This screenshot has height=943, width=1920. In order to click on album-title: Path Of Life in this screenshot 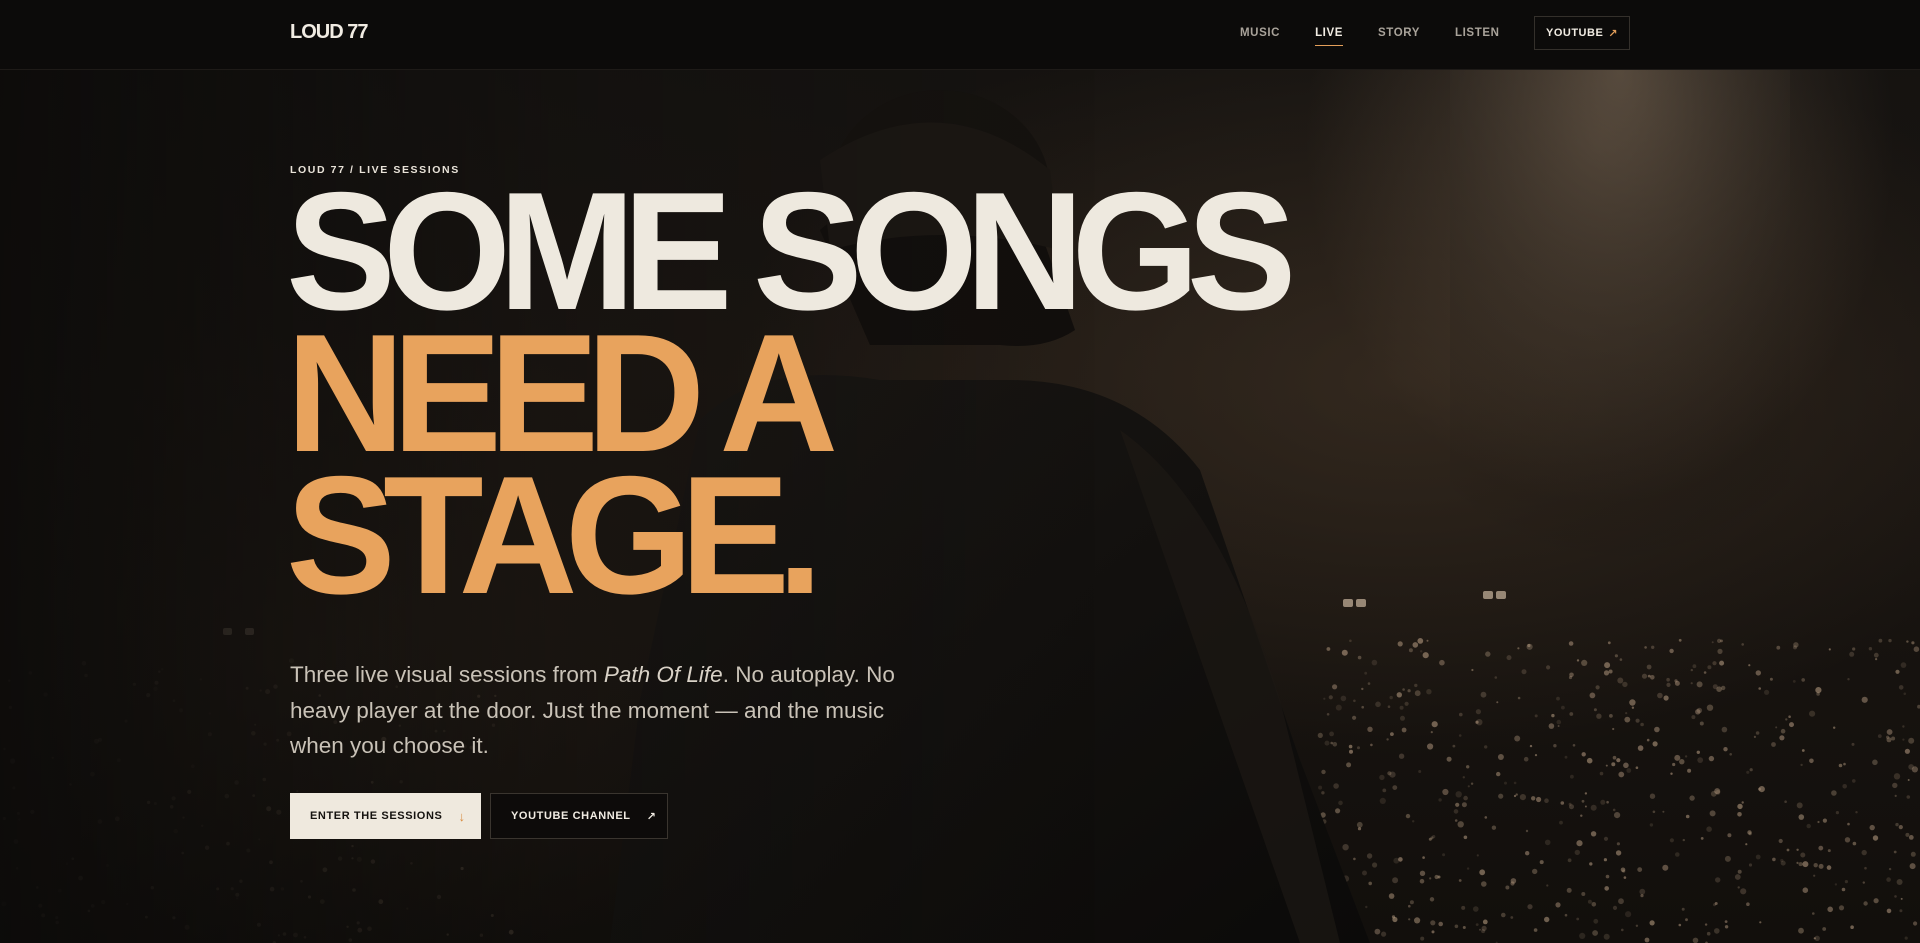, I will do `click(663, 674)`.